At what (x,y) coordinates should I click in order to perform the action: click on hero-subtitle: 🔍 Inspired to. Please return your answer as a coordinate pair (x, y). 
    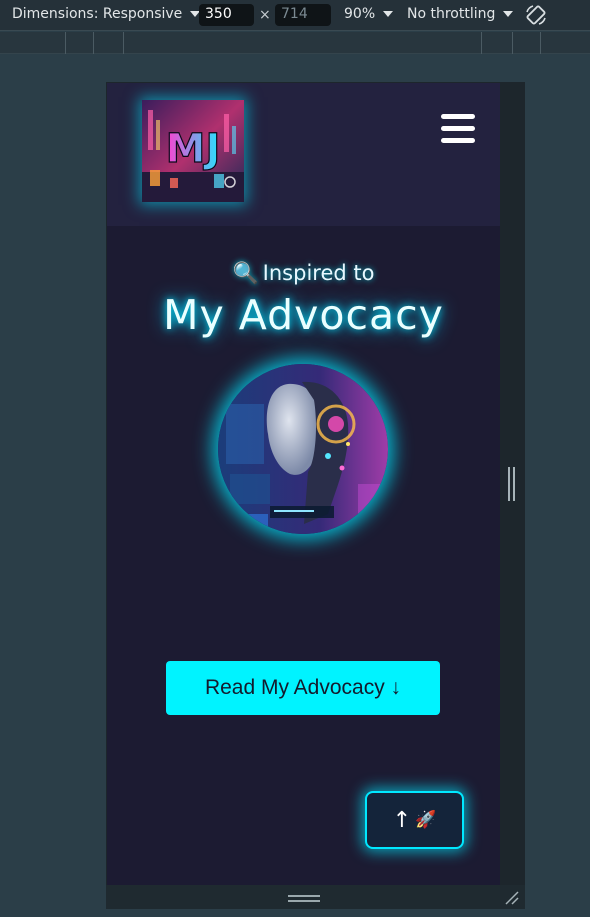
    Looking at the image, I should click on (303, 273).